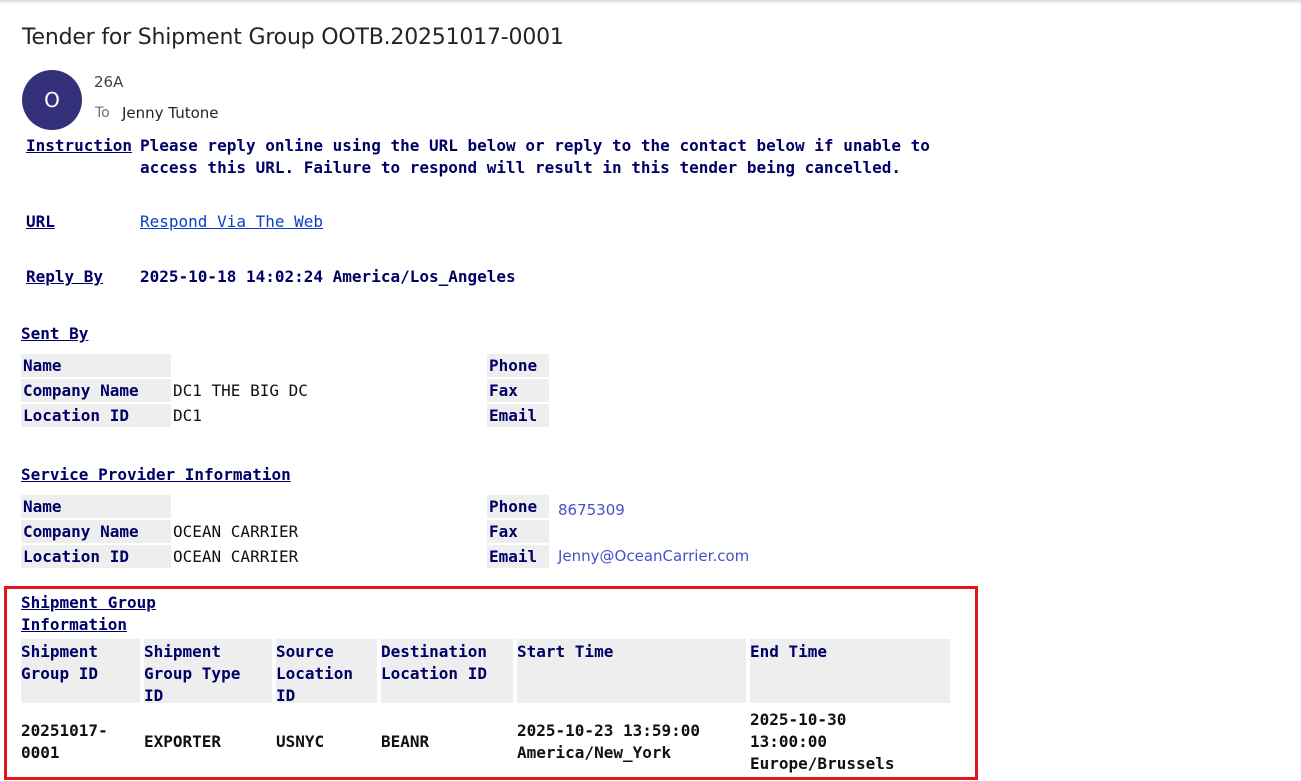  I want to click on cell-text: 2025-10-23 13:59:00, so click(609, 730).